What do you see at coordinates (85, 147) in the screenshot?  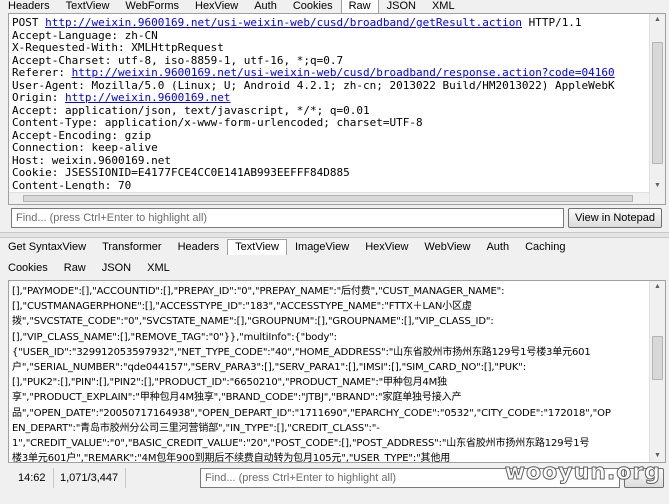 I see `request-raw-line-text: Connection: keep-alive` at bounding box center [85, 147].